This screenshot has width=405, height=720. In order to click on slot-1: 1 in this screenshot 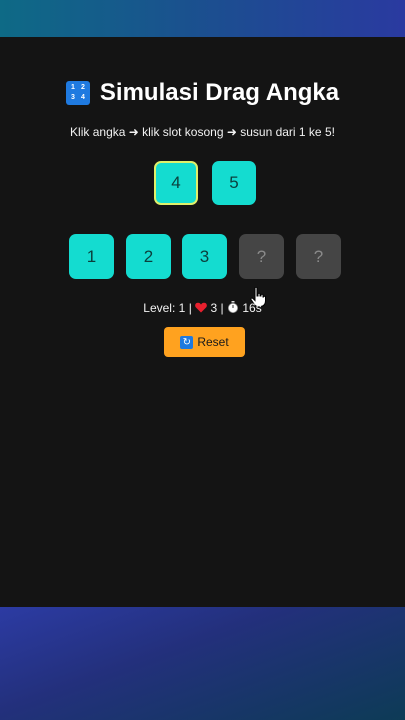, I will do `click(91, 256)`.